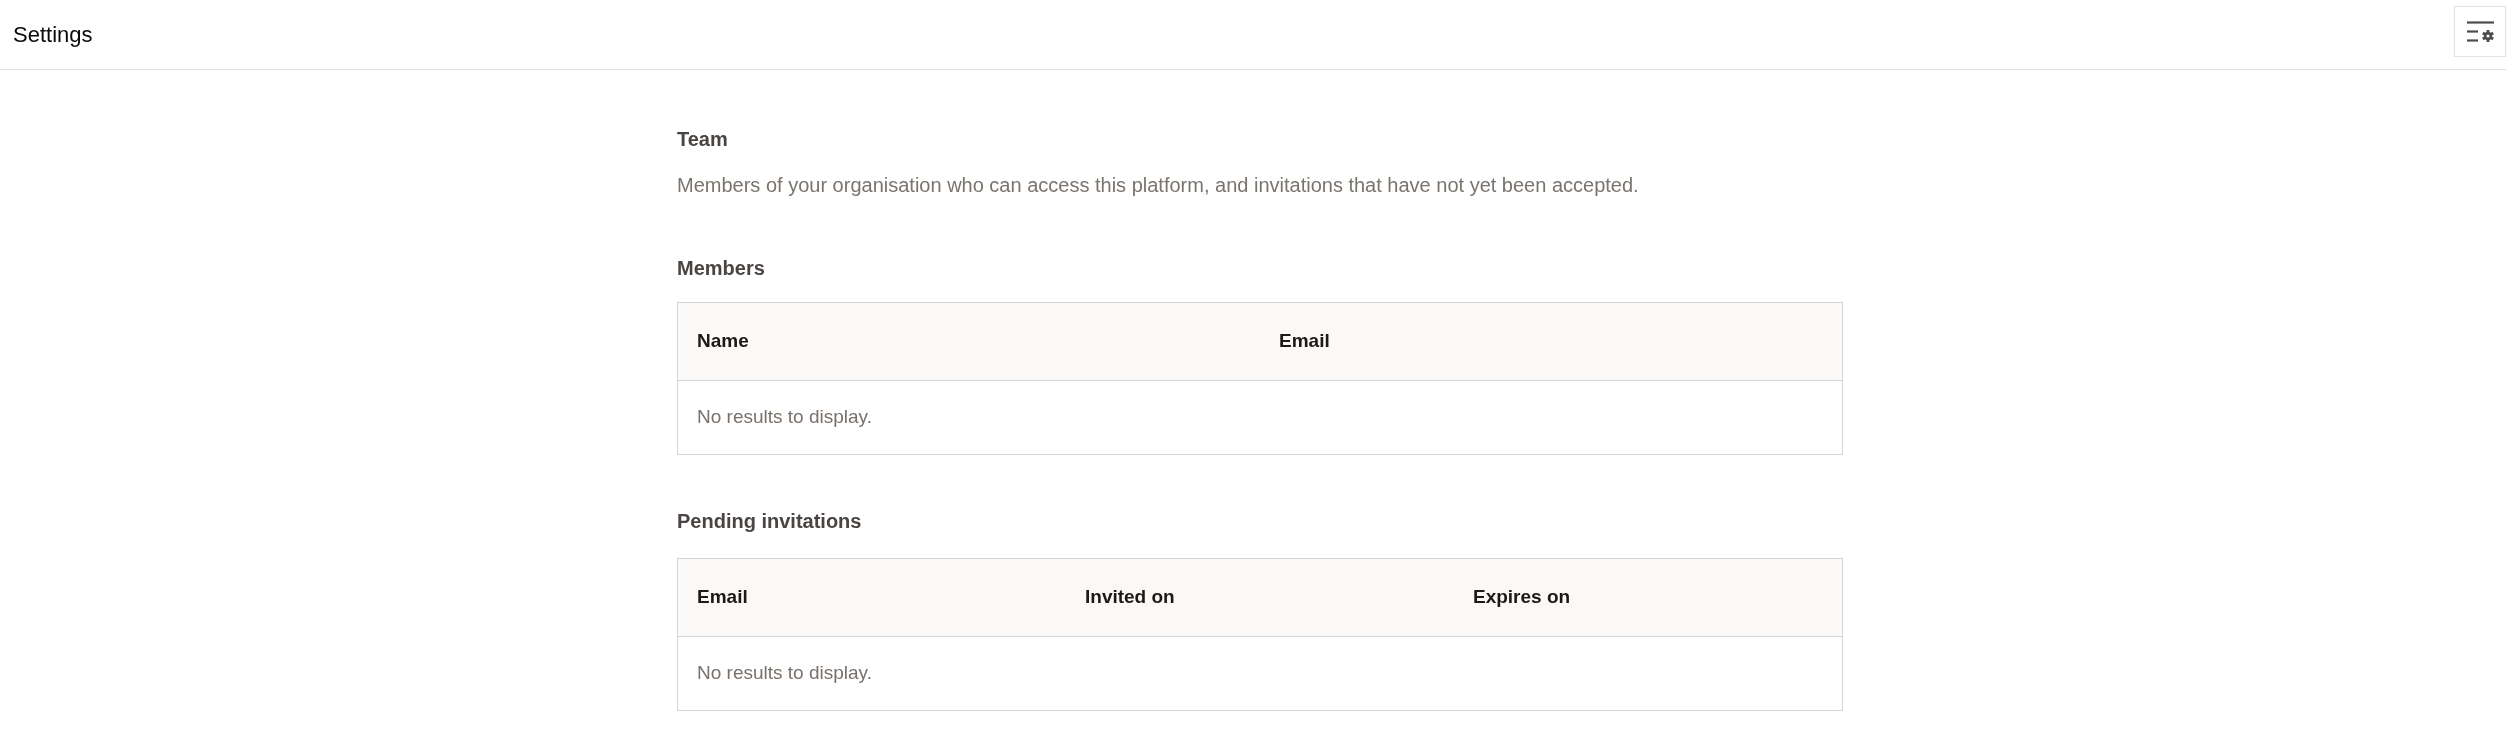 Image resolution: width=2506 pixels, height=748 pixels. What do you see at coordinates (53, 35) in the screenshot?
I see `page-title: Settings` at bounding box center [53, 35].